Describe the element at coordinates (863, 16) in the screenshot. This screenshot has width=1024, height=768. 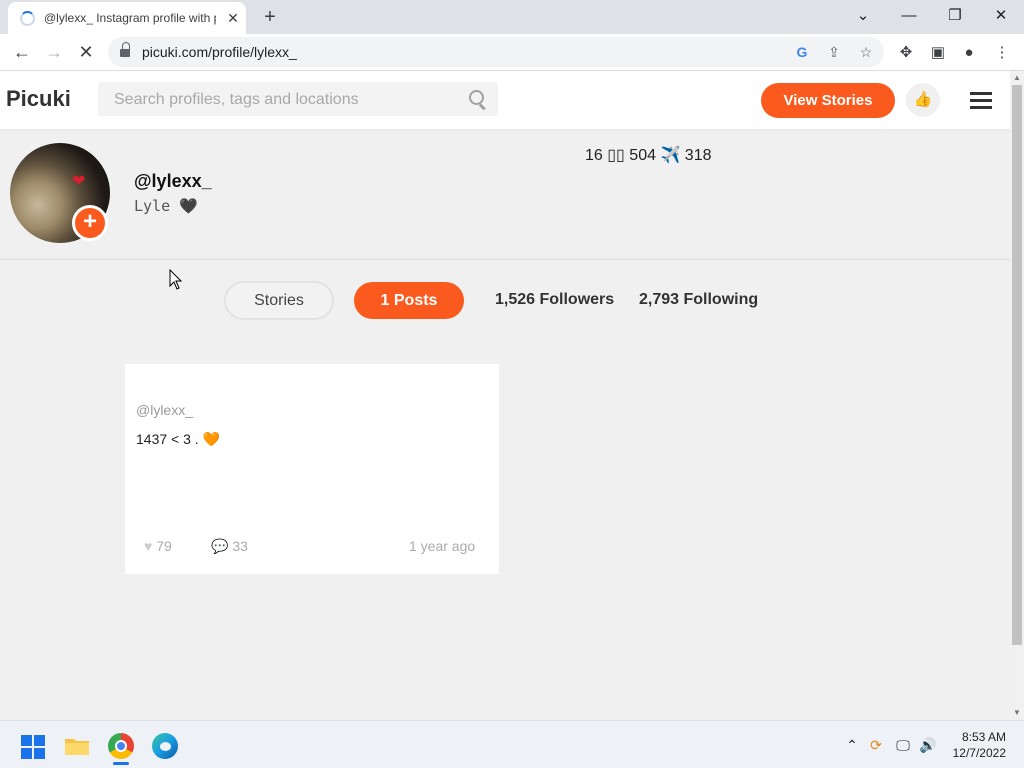
I see `tab-search-icon: ⌄` at that location.